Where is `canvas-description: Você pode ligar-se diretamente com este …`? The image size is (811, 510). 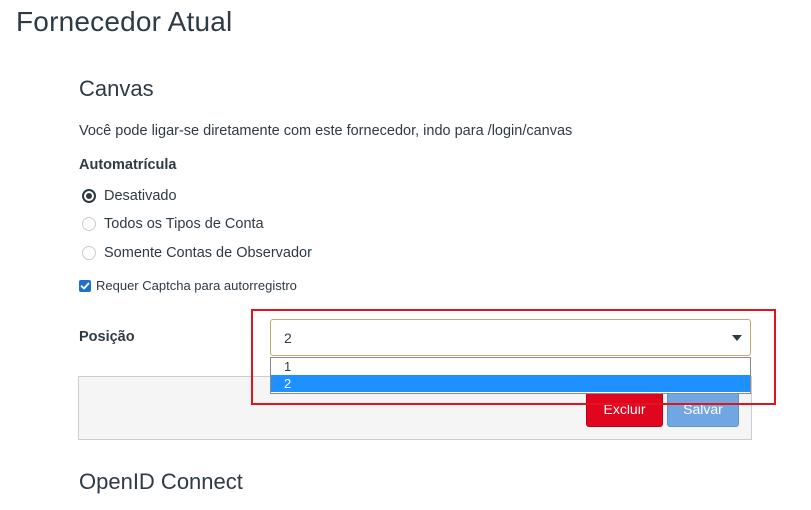
canvas-description: Você pode ligar-se diretamente com este … is located at coordinates (326, 131).